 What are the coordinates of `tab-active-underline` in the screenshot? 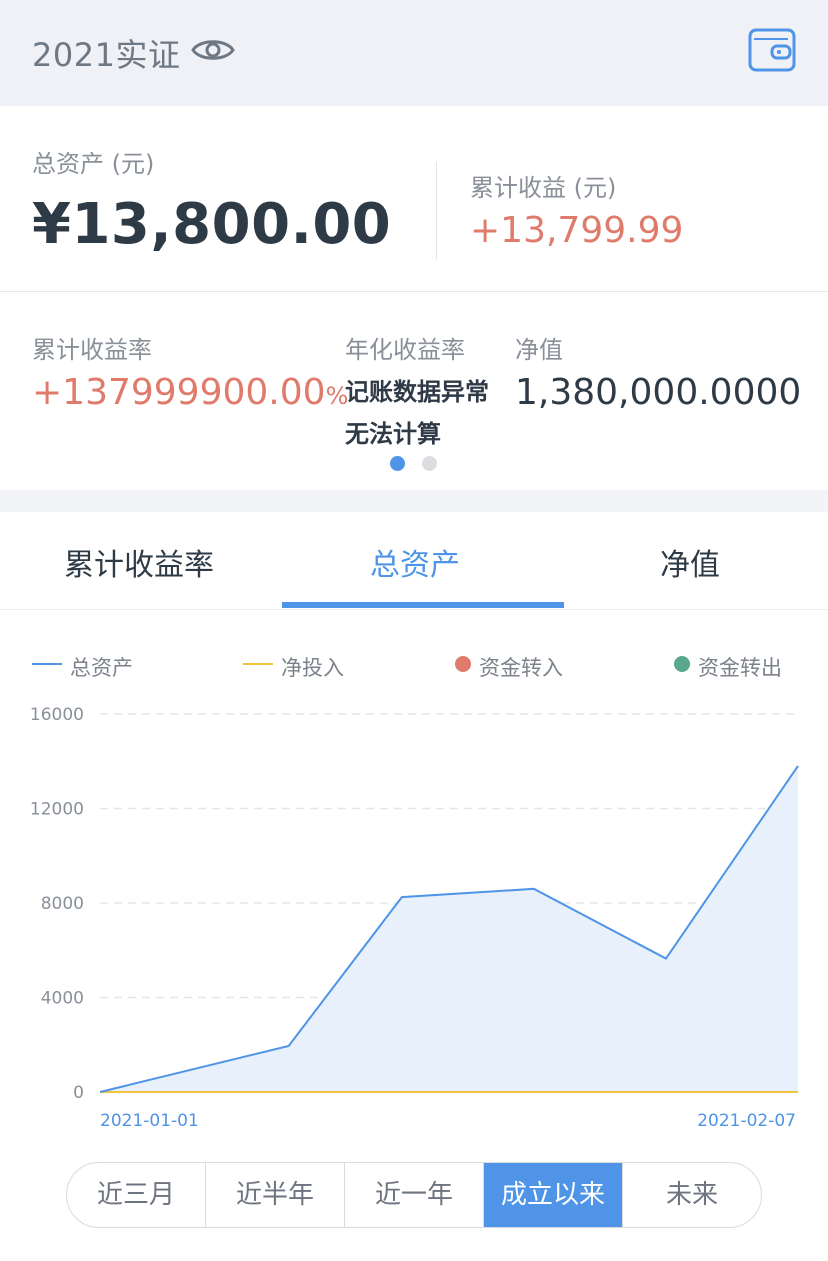 It's located at (423, 605).